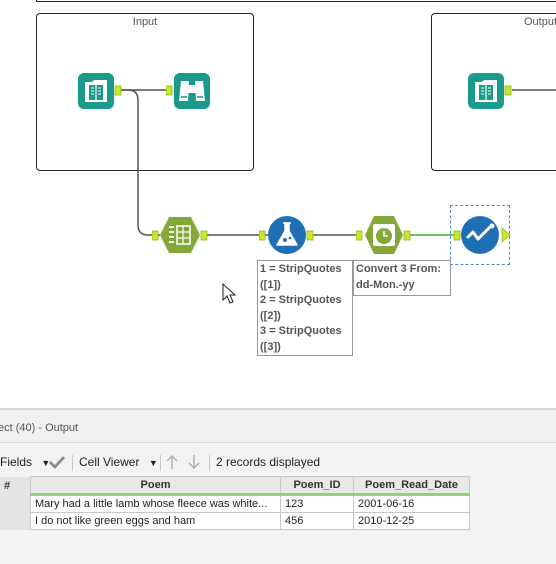 Image resolution: width=556 pixels, height=564 pixels. Describe the element at coordinates (317, 486) in the screenshot. I see `column-header-poem-id: Poem_ID` at that location.